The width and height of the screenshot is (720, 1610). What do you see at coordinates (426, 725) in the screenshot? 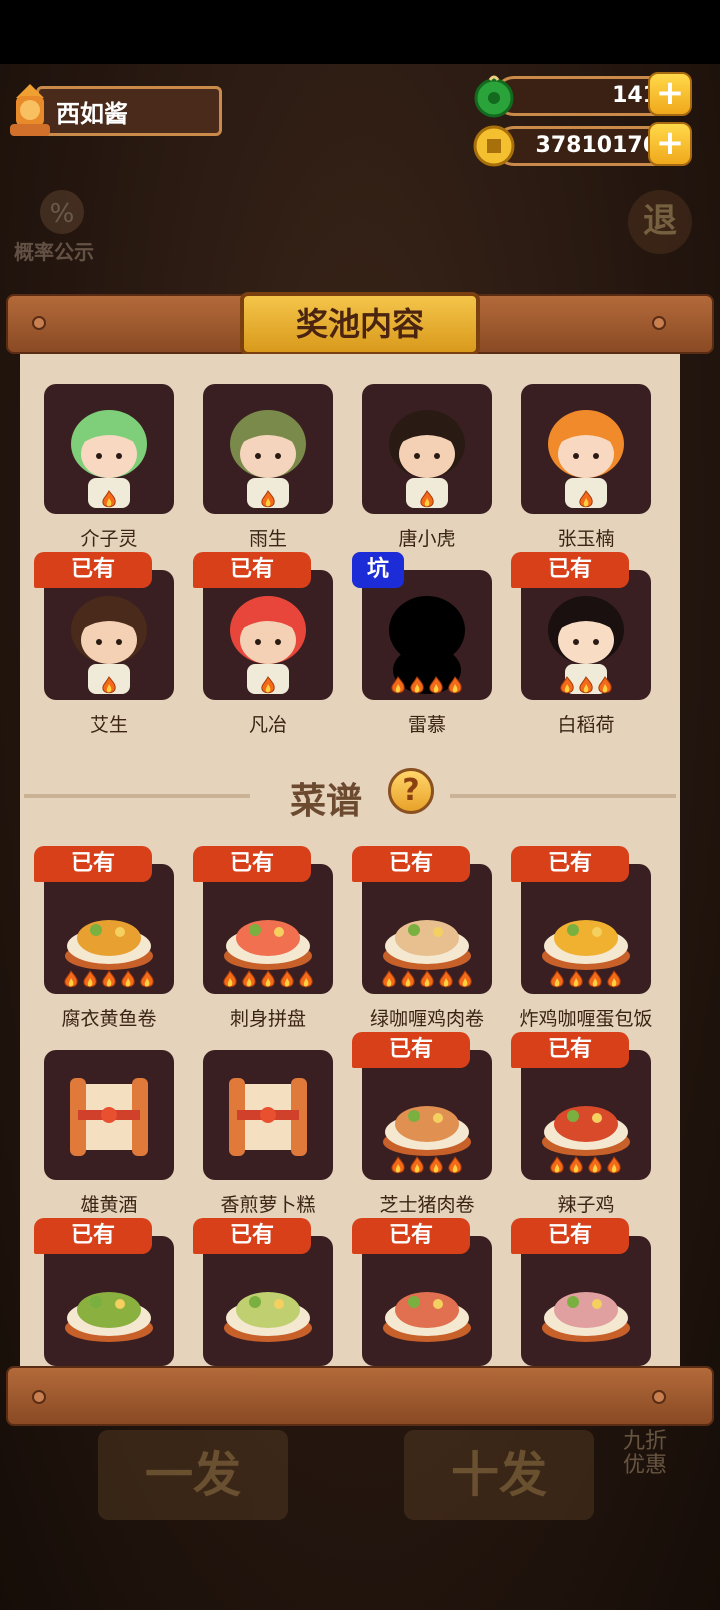
I see `character-card-name: 雷慕` at bounding box center [426, 725].